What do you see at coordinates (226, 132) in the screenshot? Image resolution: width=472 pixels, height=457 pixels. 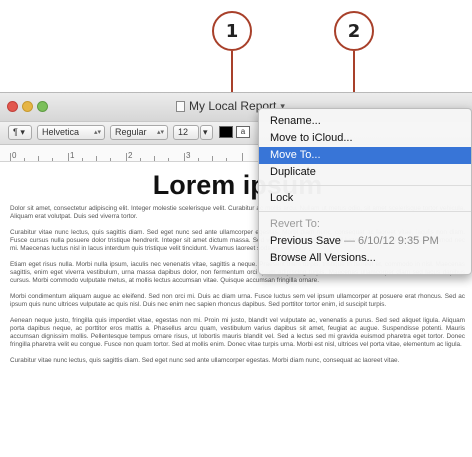 I see `text-color-swatch` at bounding box center [226, 132].